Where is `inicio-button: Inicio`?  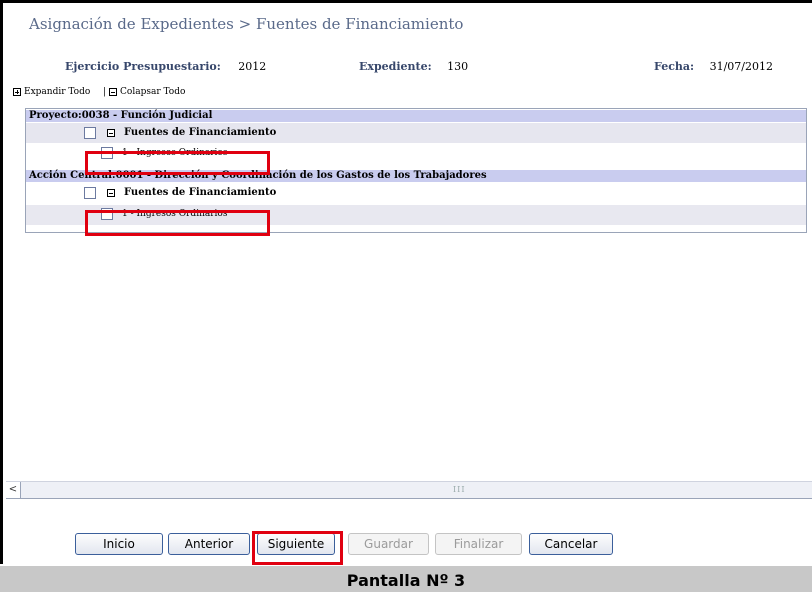
inicio-button: Inicio is located at coordinates (119, 544).